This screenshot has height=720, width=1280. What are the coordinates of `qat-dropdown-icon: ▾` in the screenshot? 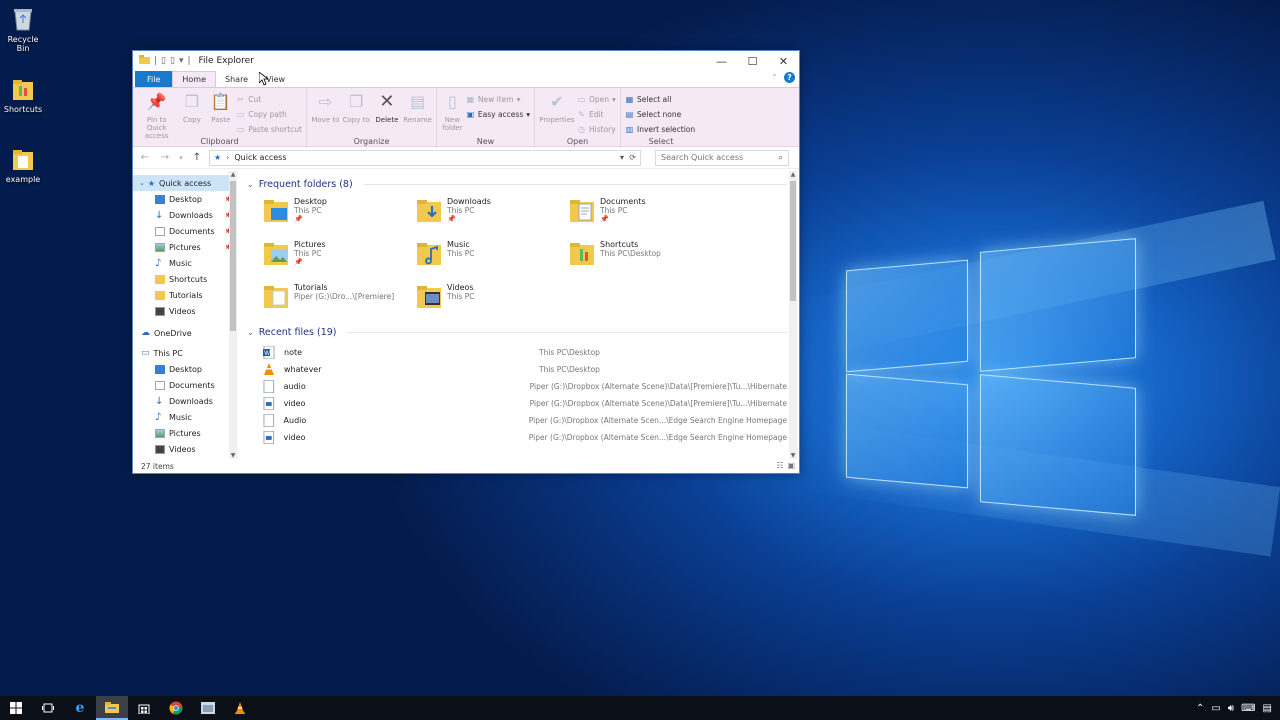 It's located at (181, 61).